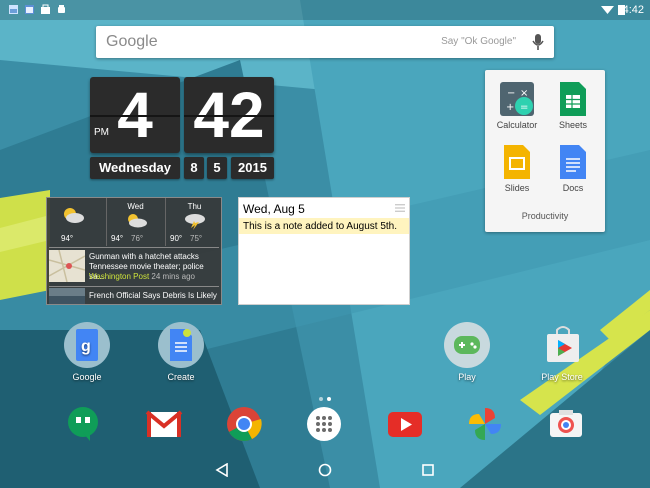 The height and width of the screenshot is (488, 650). I want to click on google-app-icon: g, so click(87, 345).